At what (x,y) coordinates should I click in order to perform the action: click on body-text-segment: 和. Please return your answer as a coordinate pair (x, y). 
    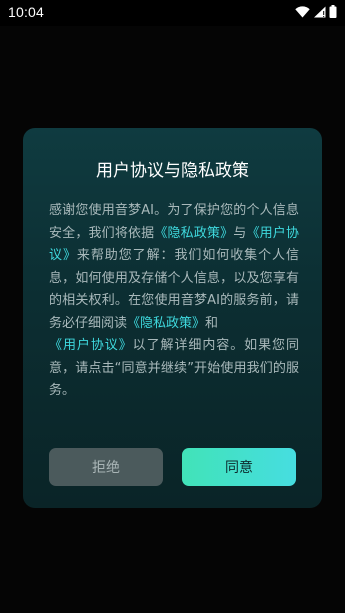
    Looking at the image, I should click on (212, 323).